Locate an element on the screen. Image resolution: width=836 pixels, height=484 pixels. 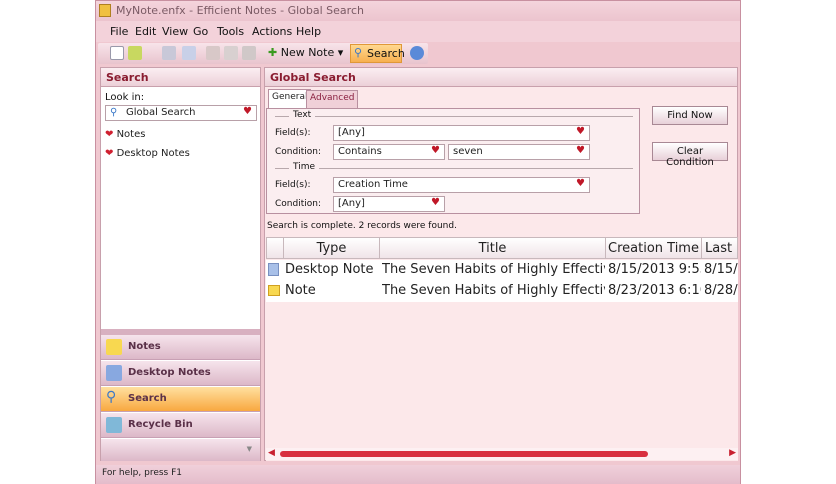
new-file-icon is located at coordinates (117, 53).